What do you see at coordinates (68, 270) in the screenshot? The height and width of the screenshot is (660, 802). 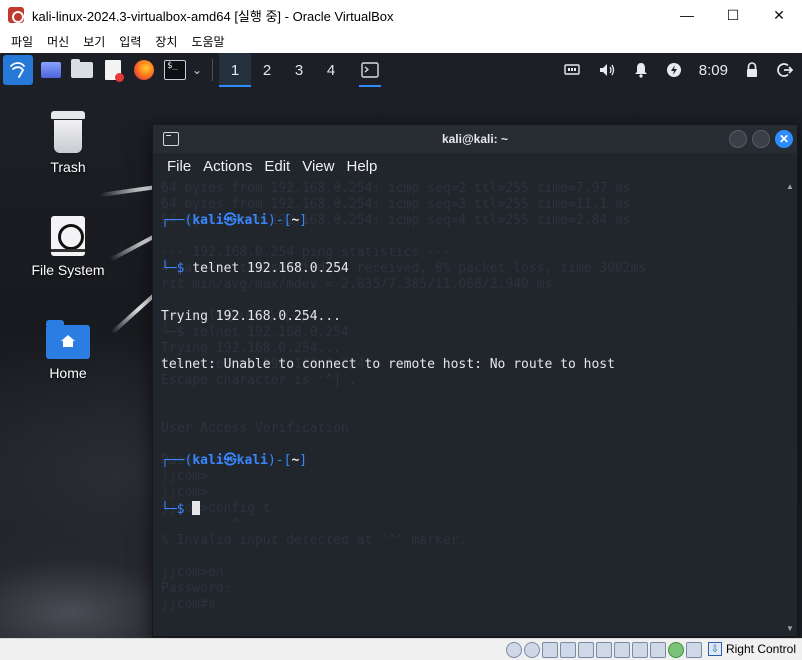 I see `desktop-icon-label: File System` at bounding box center [68, 270].